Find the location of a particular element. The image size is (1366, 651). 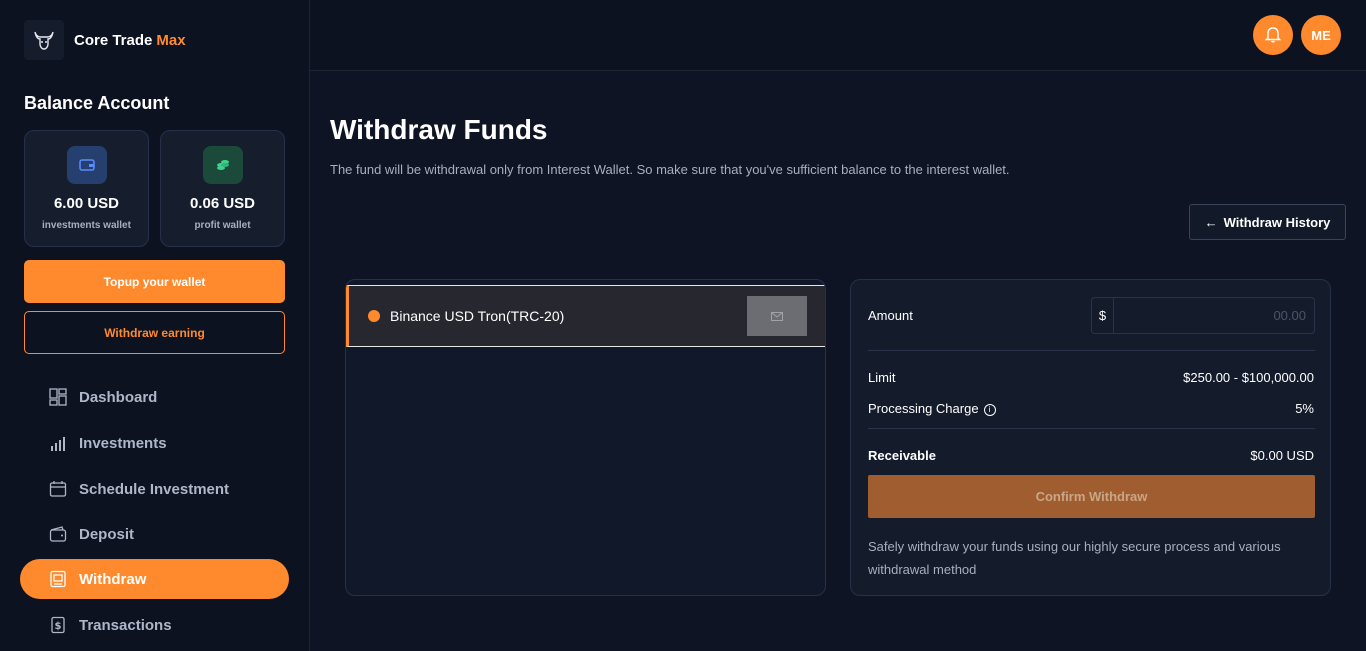

sidebar-item-schedule-investment: Schedule Investment is located at coordinates (154, 489).